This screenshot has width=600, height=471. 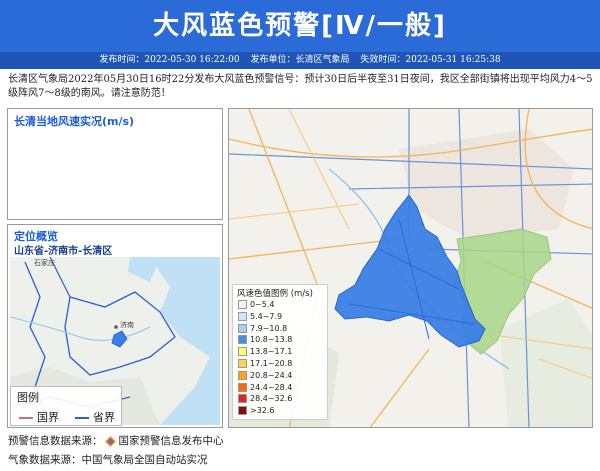 I want to click on legend-item-province-border: 省界, so click(x=95, y=417).